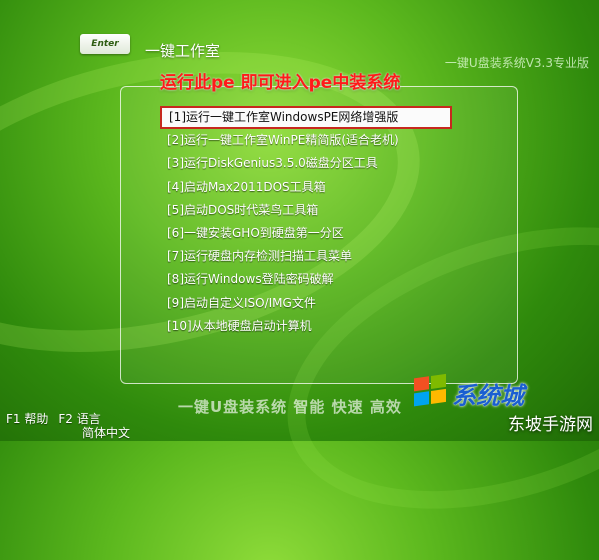  What do you see at coordinates (310, 140) in the screenshot?
I see `menu-item-2: [2]运行一键工作室WinPE精简版(适合老机)` at bounding box center [310, 140].